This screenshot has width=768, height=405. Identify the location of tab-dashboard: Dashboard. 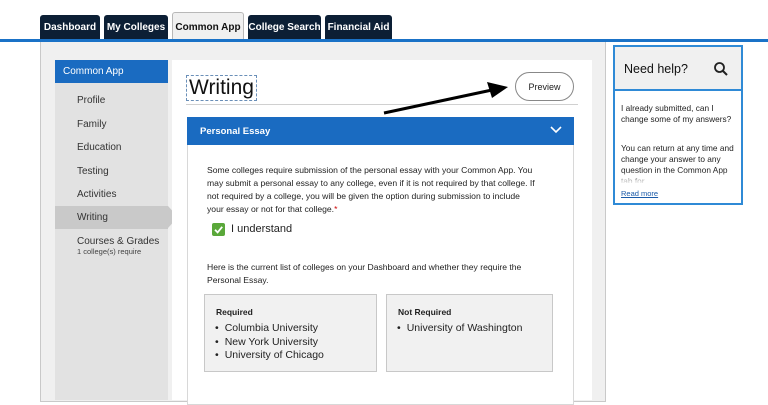
(70, 27).